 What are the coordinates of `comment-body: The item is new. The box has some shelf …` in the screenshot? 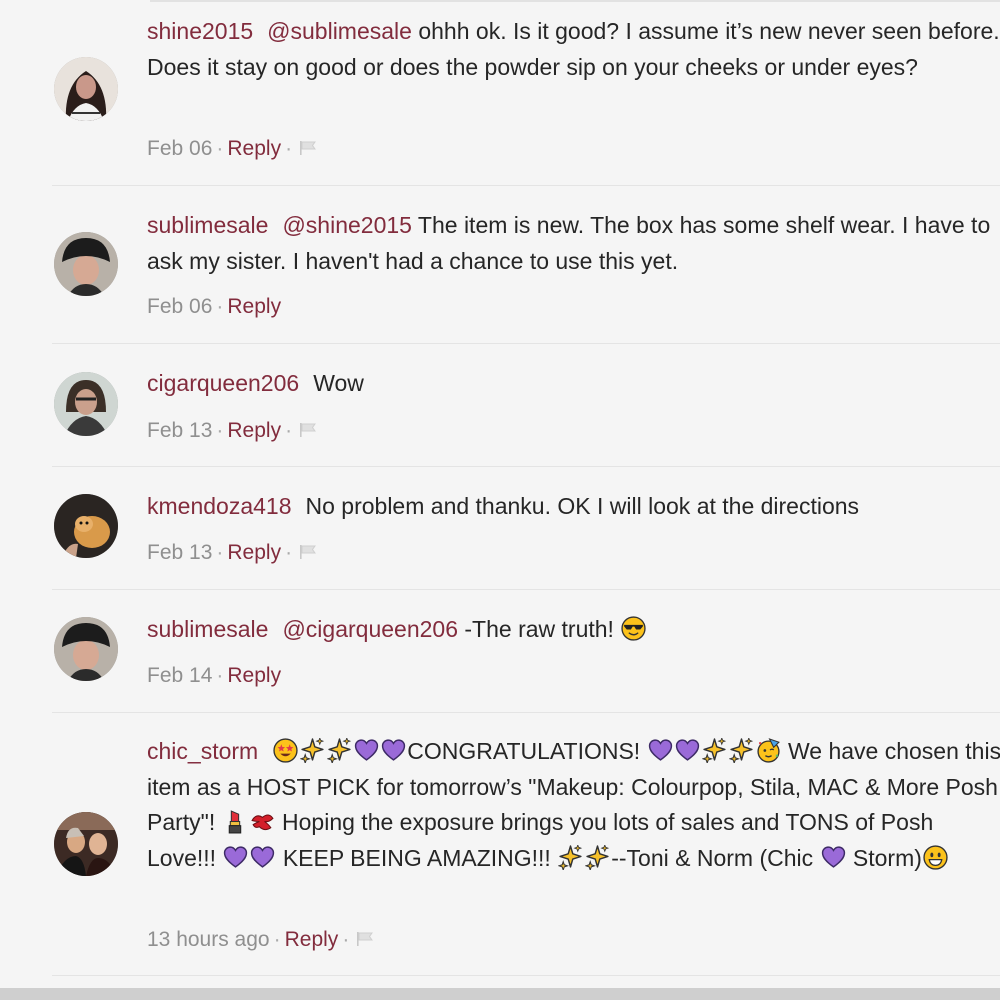 It's located at (569, 243).